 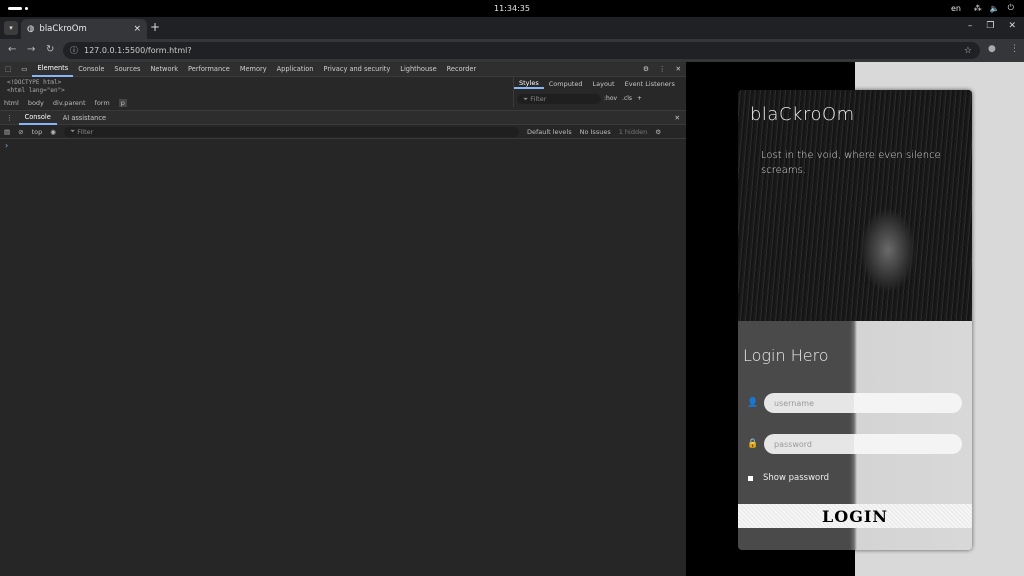 I want to click on back-icon: ←, so click(x=12, y=49).